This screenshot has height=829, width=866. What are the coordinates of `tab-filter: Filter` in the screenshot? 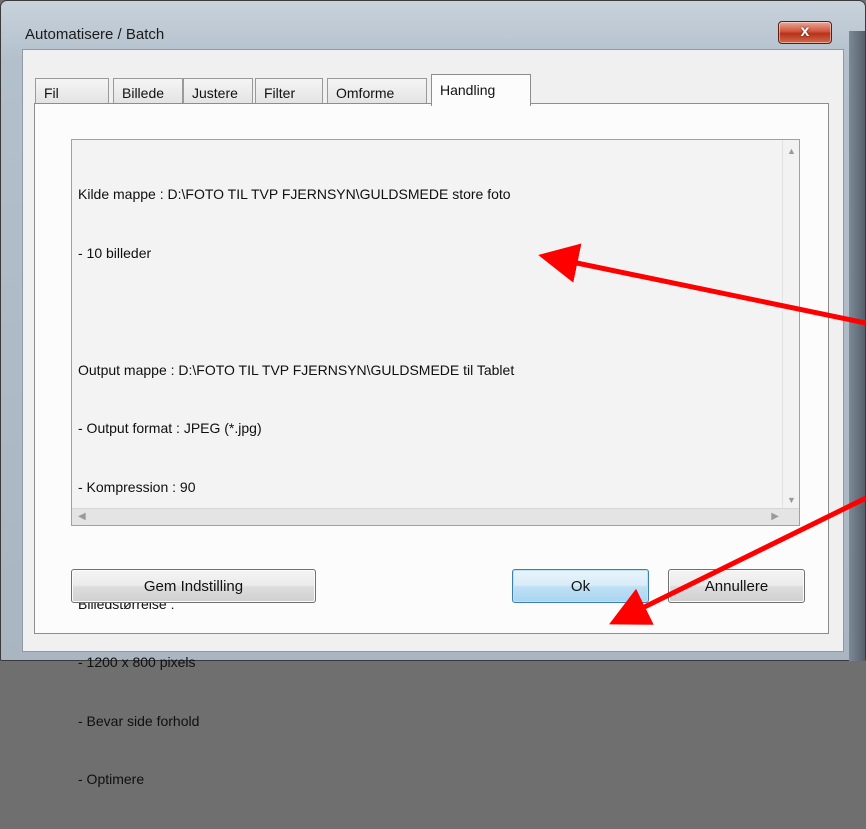 It's located at (289, 92).